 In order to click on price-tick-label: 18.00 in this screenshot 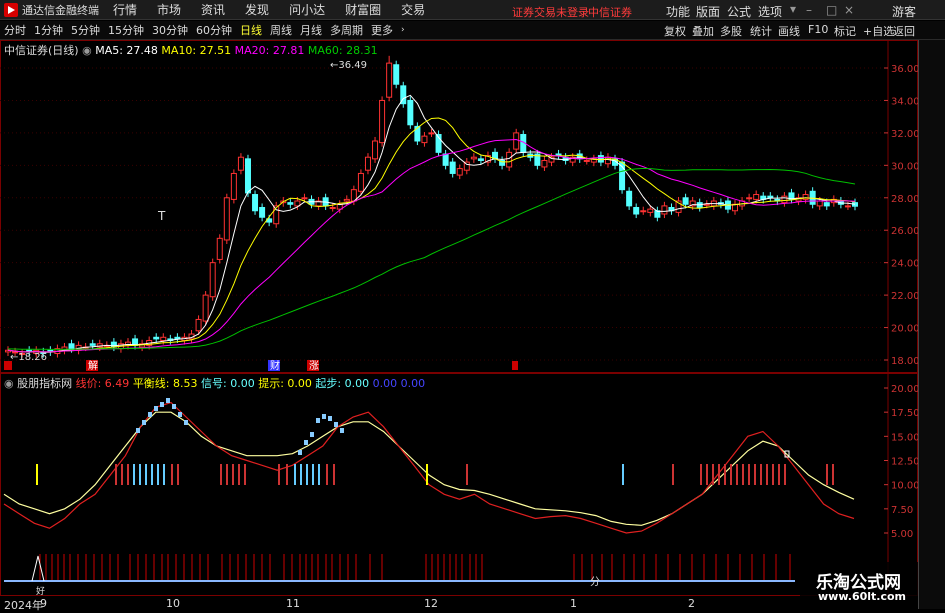, I will do `click(905, 361)`.